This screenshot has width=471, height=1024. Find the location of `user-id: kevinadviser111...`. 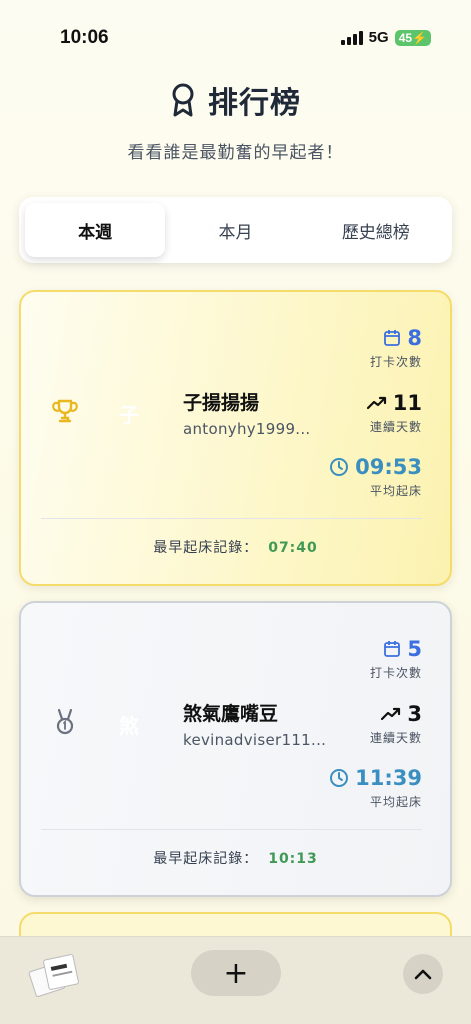

user-id: kevinadviser111... is located at coordinates (255, 740).